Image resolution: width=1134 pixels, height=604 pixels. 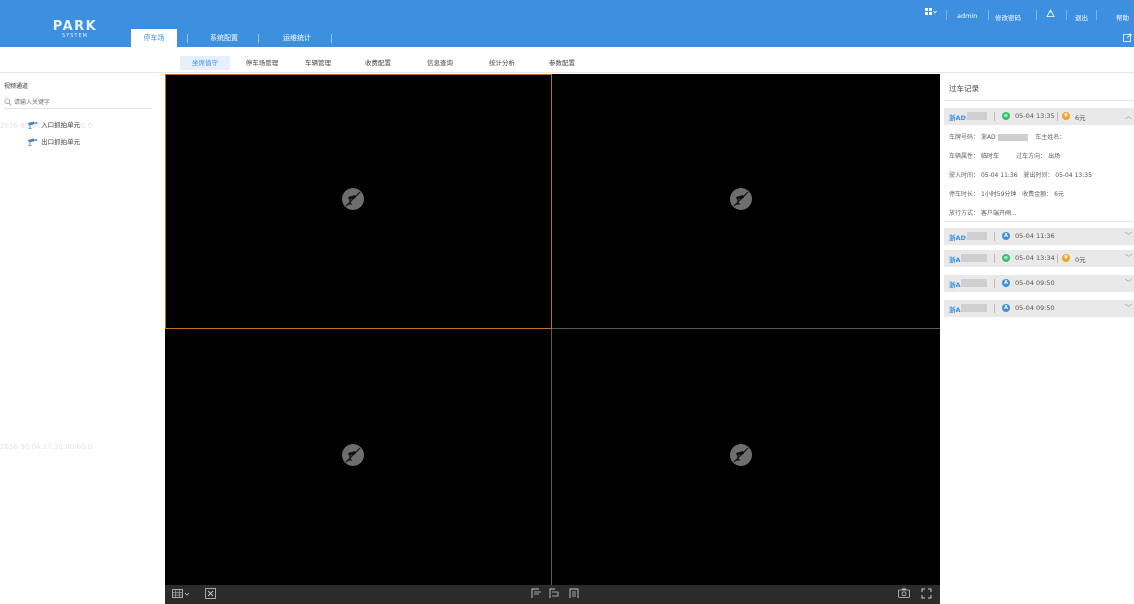 I want to click on record-header: 浙AD A 05-04 11:36 ﹀, so click(x=1039, y=236).